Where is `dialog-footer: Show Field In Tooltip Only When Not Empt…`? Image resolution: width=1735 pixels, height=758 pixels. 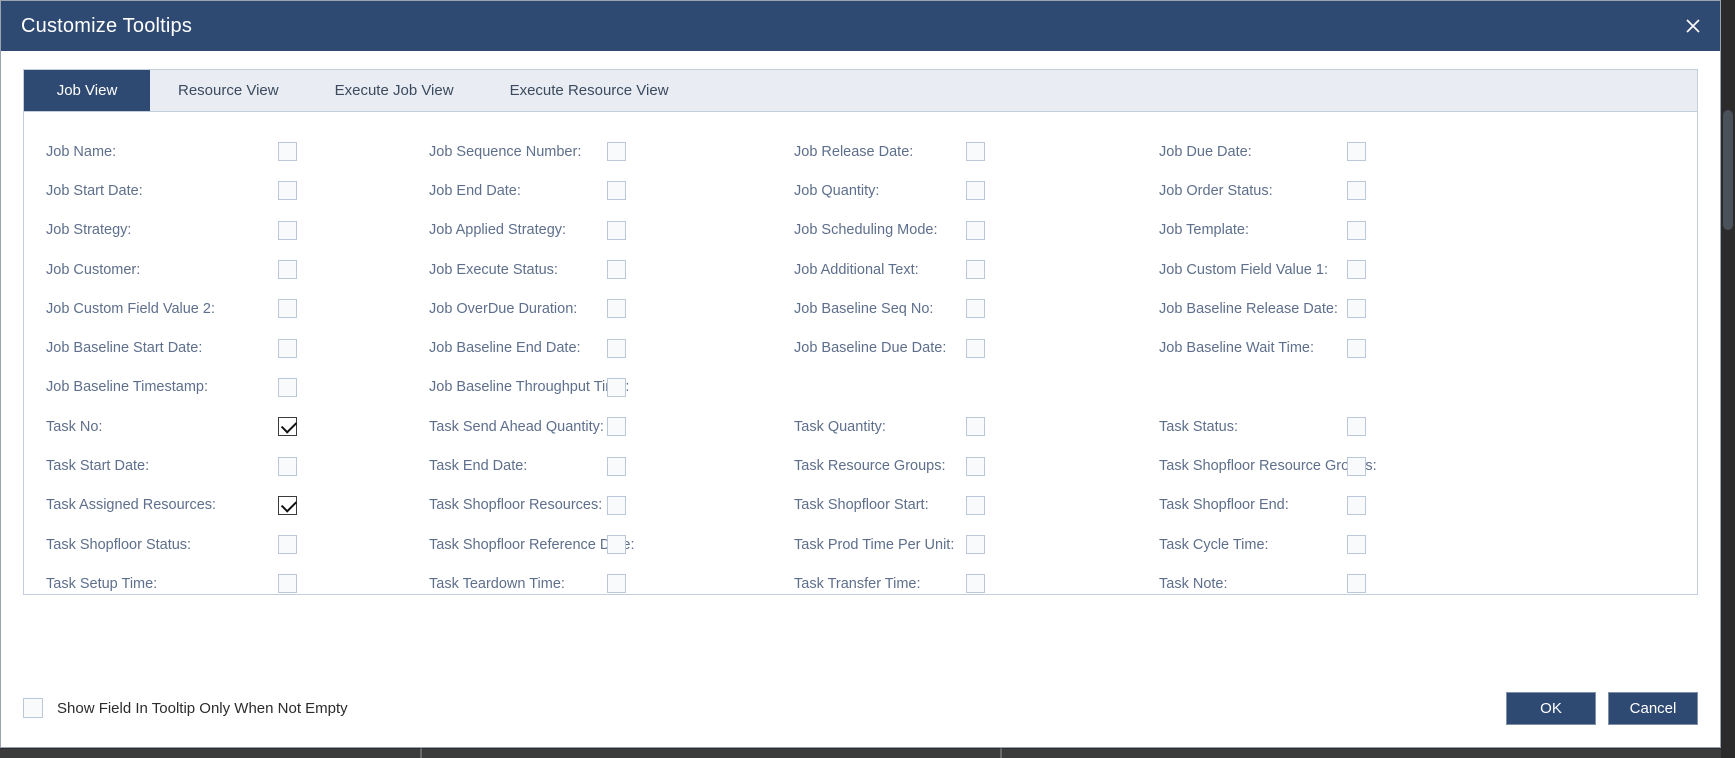 dialog-footer: Show Field In Tooltip Only When Not Empt… is located at coordinates (860, 708).